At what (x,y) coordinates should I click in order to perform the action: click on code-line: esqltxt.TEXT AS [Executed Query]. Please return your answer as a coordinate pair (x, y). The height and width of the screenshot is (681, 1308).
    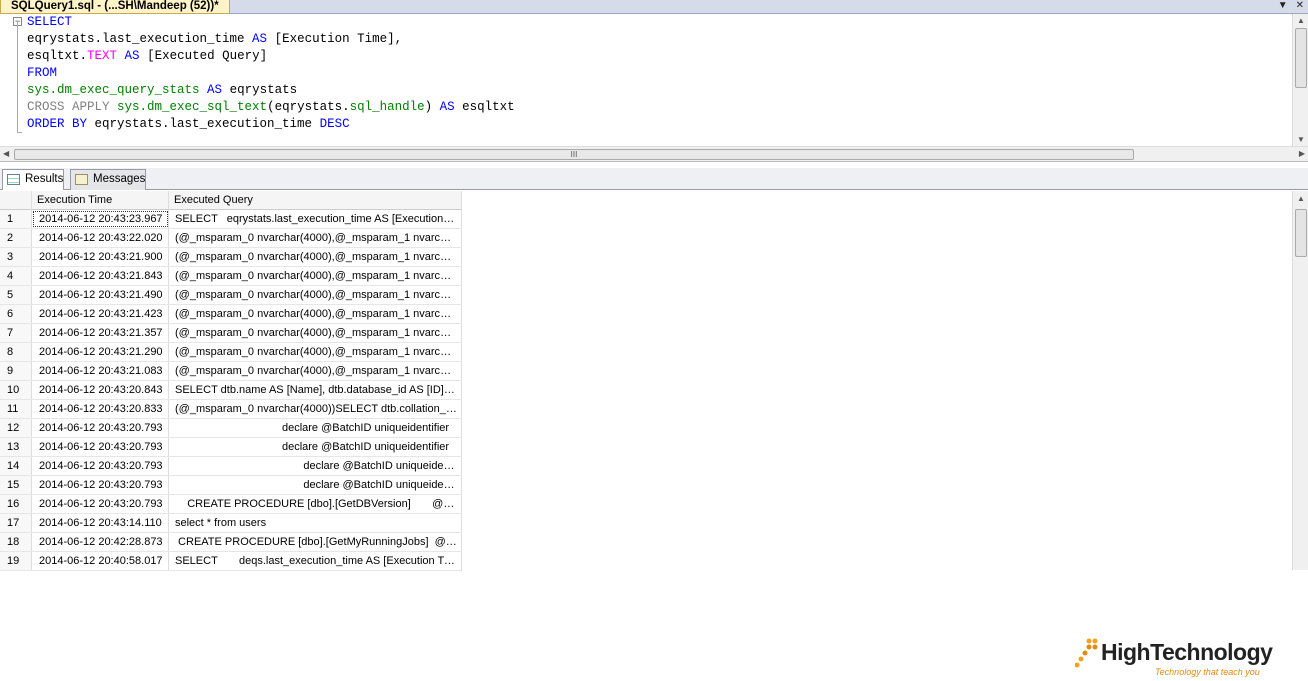
    Looking at the image, I should click on (271, 56).